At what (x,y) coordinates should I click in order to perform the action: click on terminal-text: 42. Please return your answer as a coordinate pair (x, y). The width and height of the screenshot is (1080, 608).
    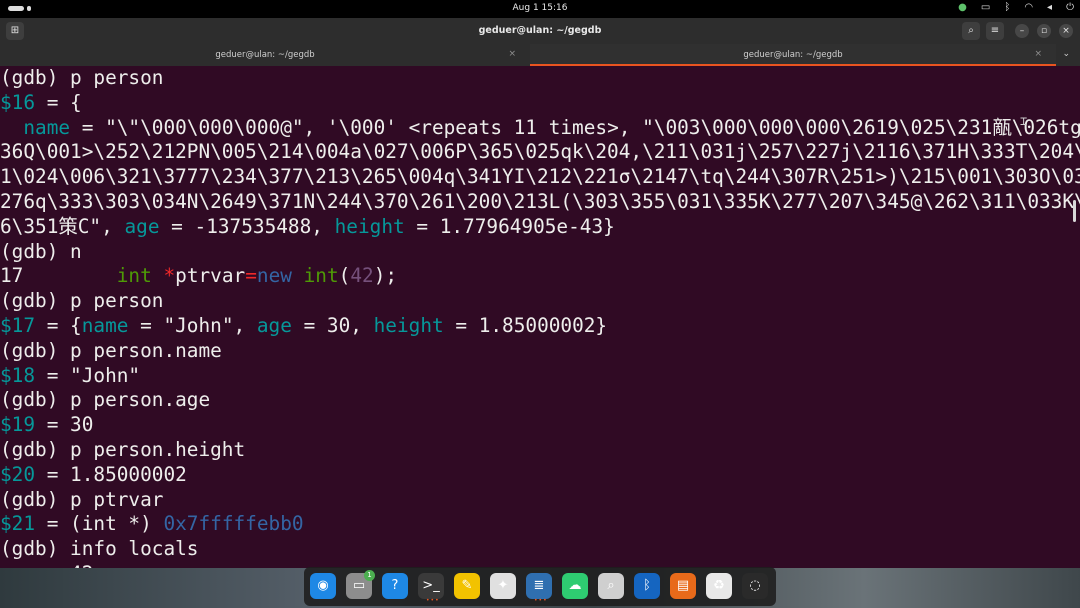
    Looking at the image, I should click on (362, 276).